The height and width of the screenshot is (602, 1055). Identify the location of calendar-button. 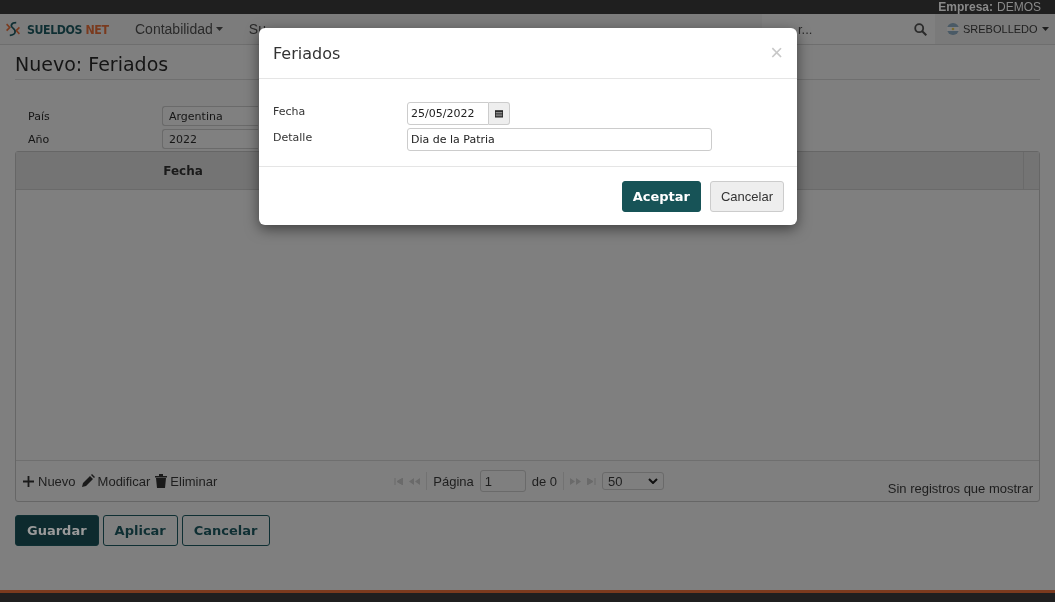
(499, 113).